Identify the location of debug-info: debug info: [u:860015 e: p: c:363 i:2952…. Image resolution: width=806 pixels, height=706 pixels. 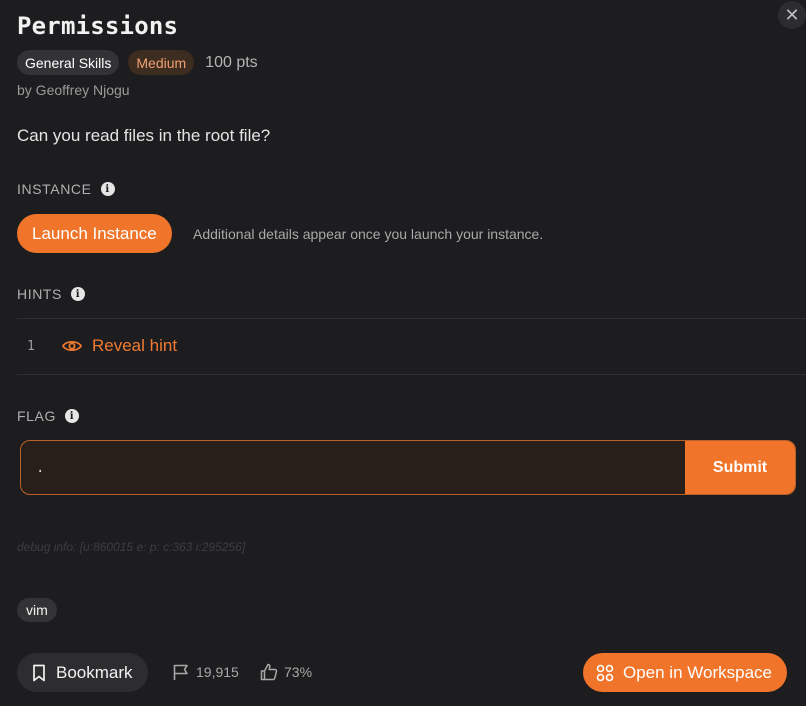
(131, 547).